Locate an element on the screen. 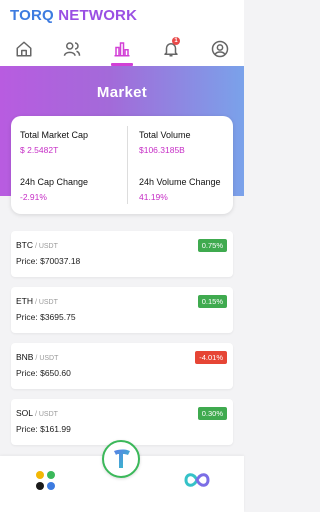 This screenshot has width=320, height=512. coin-card-bnb: BNB / USDT Price: $650.60 -4.01% is located at coordinates (122, 366).